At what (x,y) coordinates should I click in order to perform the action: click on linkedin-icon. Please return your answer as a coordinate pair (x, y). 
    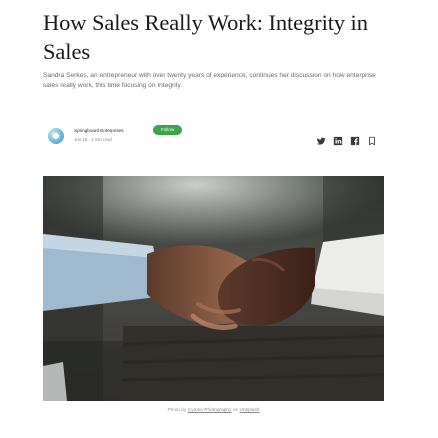
    Looking at the image, I should click on (338, 141).